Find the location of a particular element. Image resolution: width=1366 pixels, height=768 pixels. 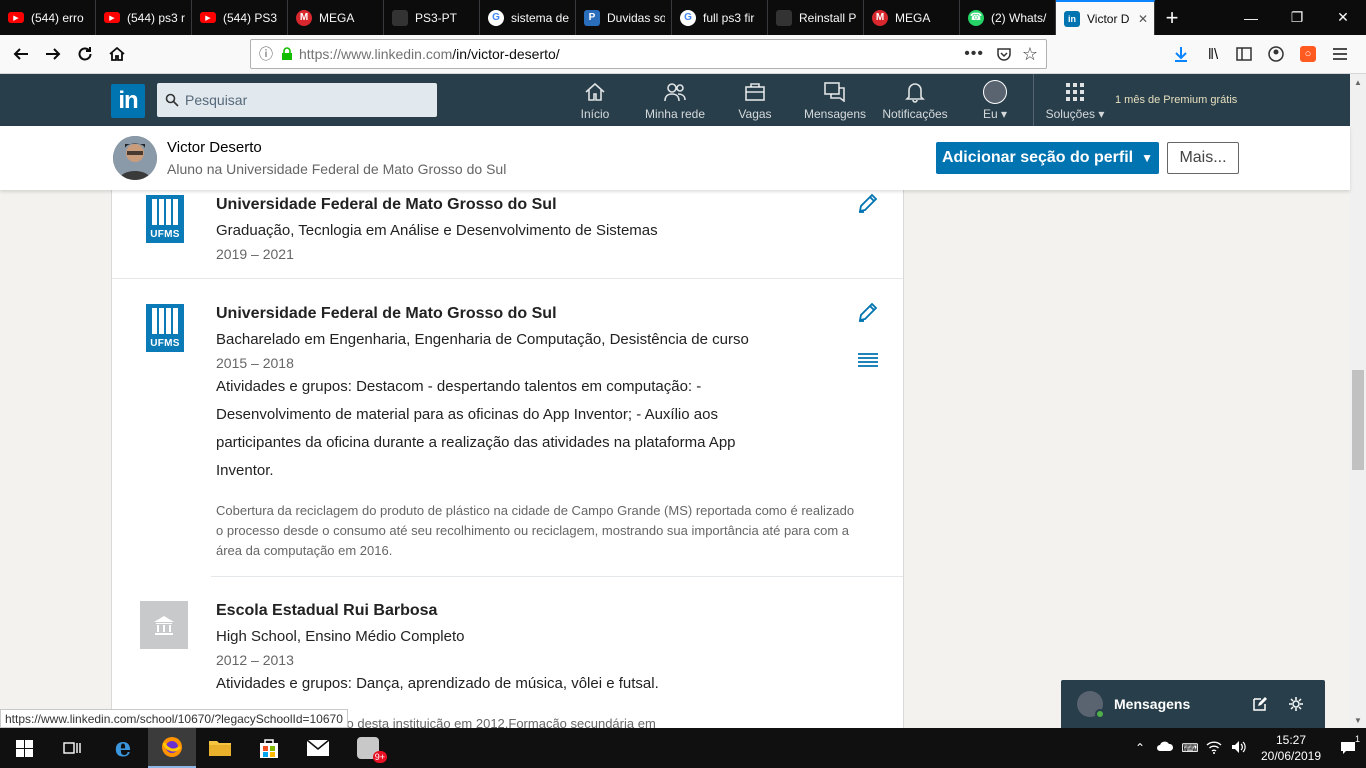

add-profile-section-button: Adicionar seção do perfil ▼ is located at coordinates (1047, 158).